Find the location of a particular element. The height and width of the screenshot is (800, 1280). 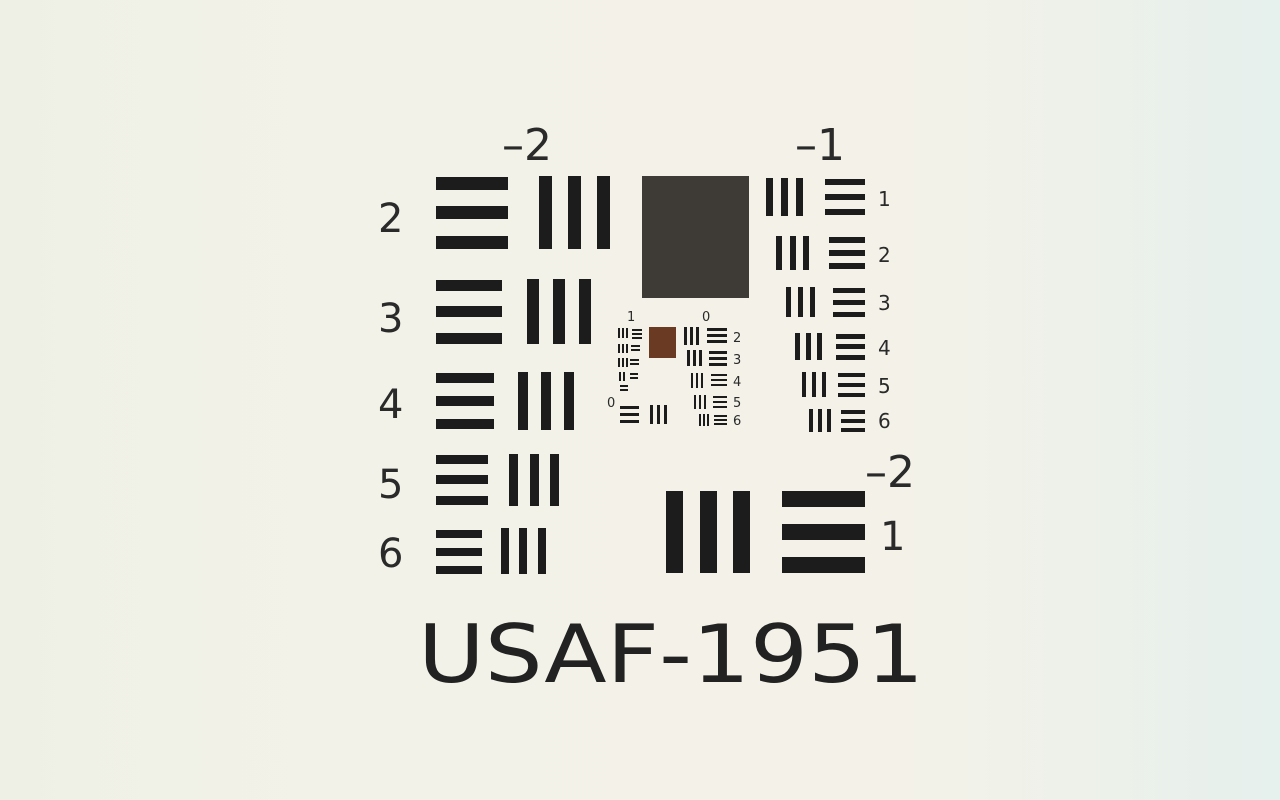

left-element-label: 2 is located at coordinates (390, 219).